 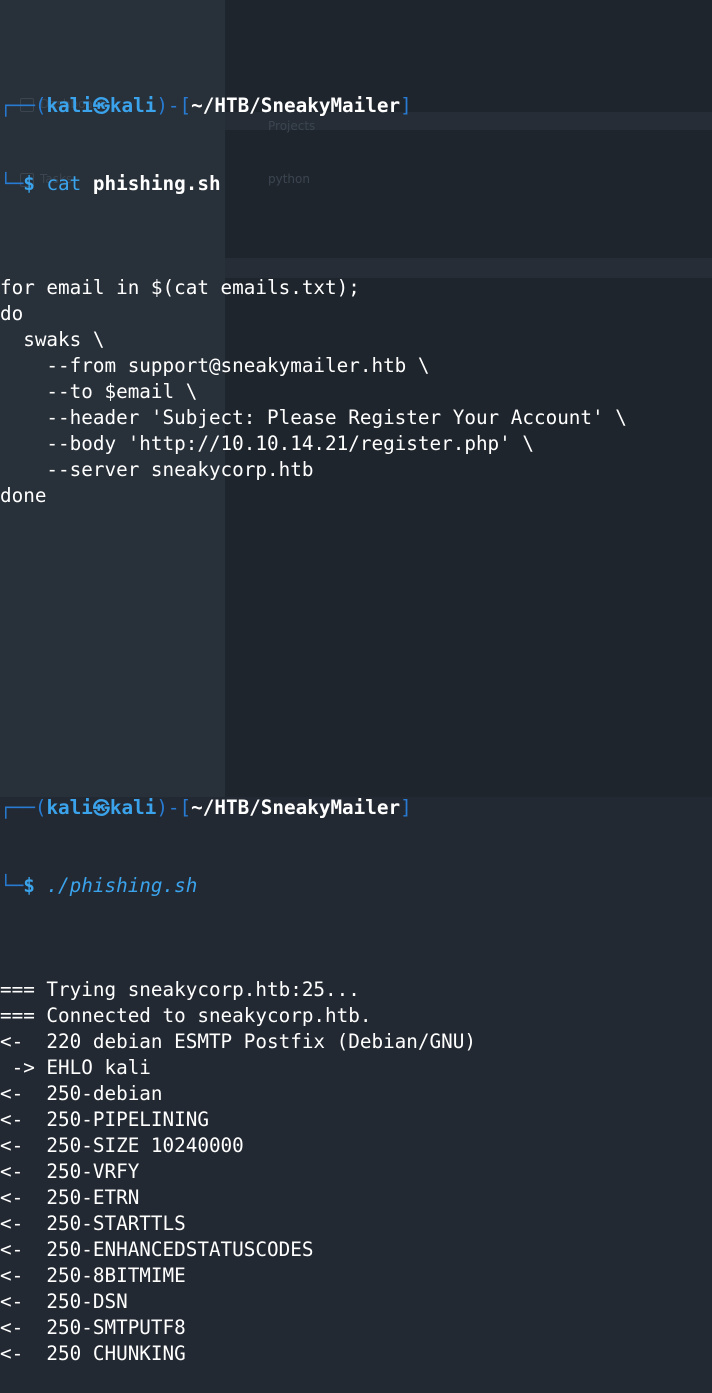 What do you see at coordinates (93, 1275) in the screenshot?
I see `output-line: <- 250-8BITMIME` at bounding box center [93, 1275].